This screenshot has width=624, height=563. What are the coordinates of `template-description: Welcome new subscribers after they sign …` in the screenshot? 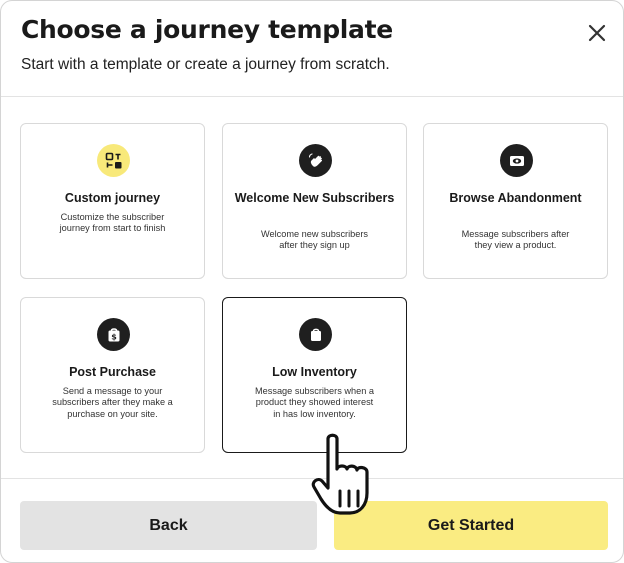 It's located at (314, 240).